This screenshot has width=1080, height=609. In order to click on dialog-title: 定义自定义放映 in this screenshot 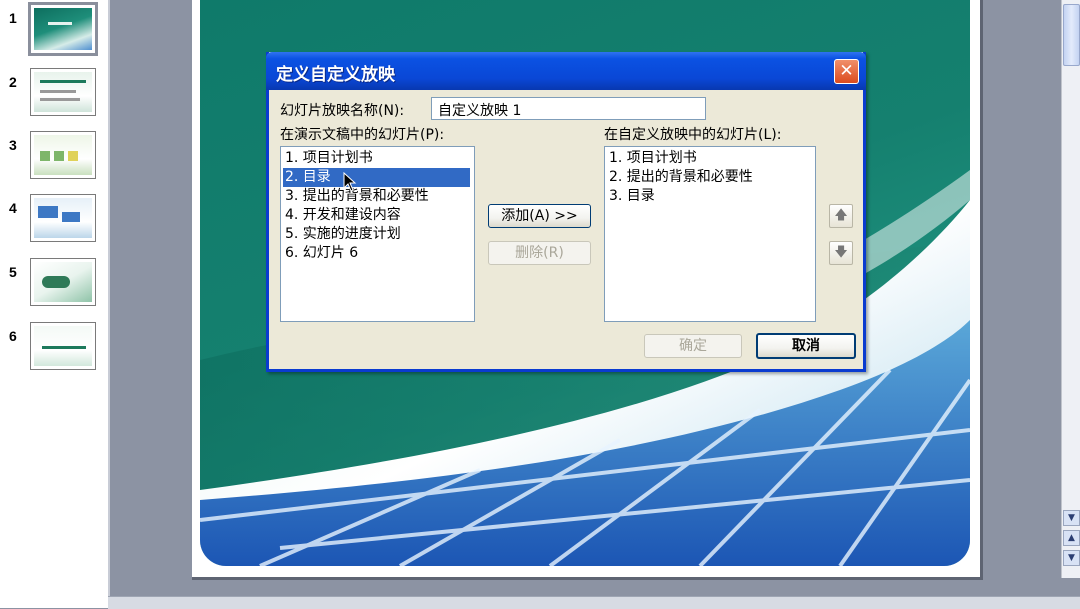, I will do `click(335, 75)`.